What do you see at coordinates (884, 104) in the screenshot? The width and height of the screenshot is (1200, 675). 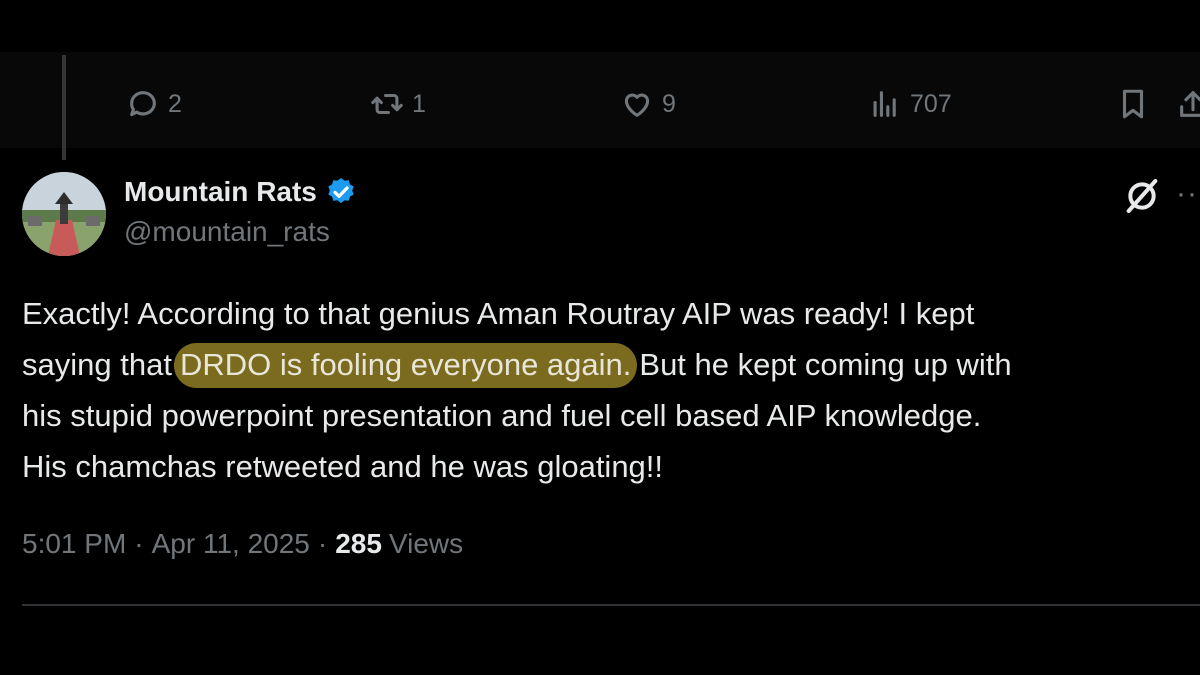 I see `bar-chart-icon` at bounding box center [884, 104].